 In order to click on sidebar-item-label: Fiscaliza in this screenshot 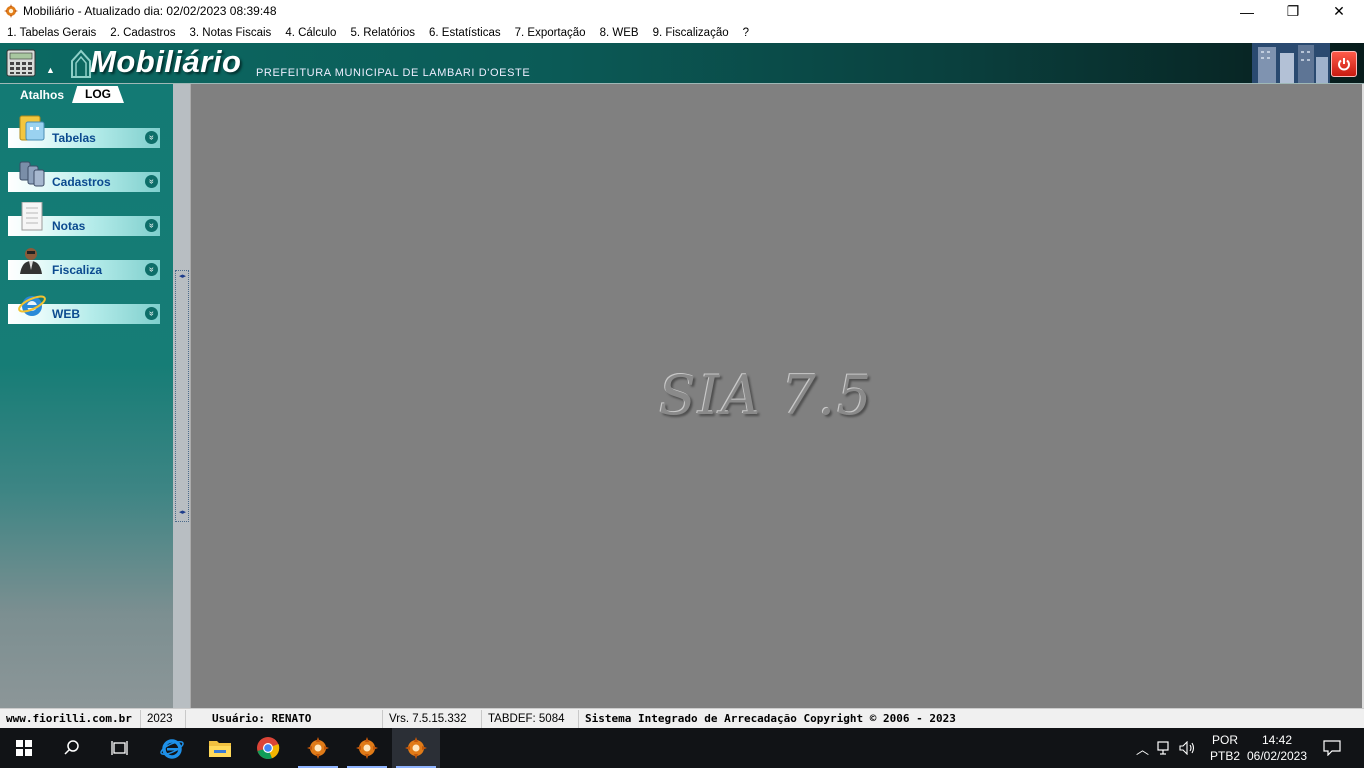, I will do `click(77, 270)`.